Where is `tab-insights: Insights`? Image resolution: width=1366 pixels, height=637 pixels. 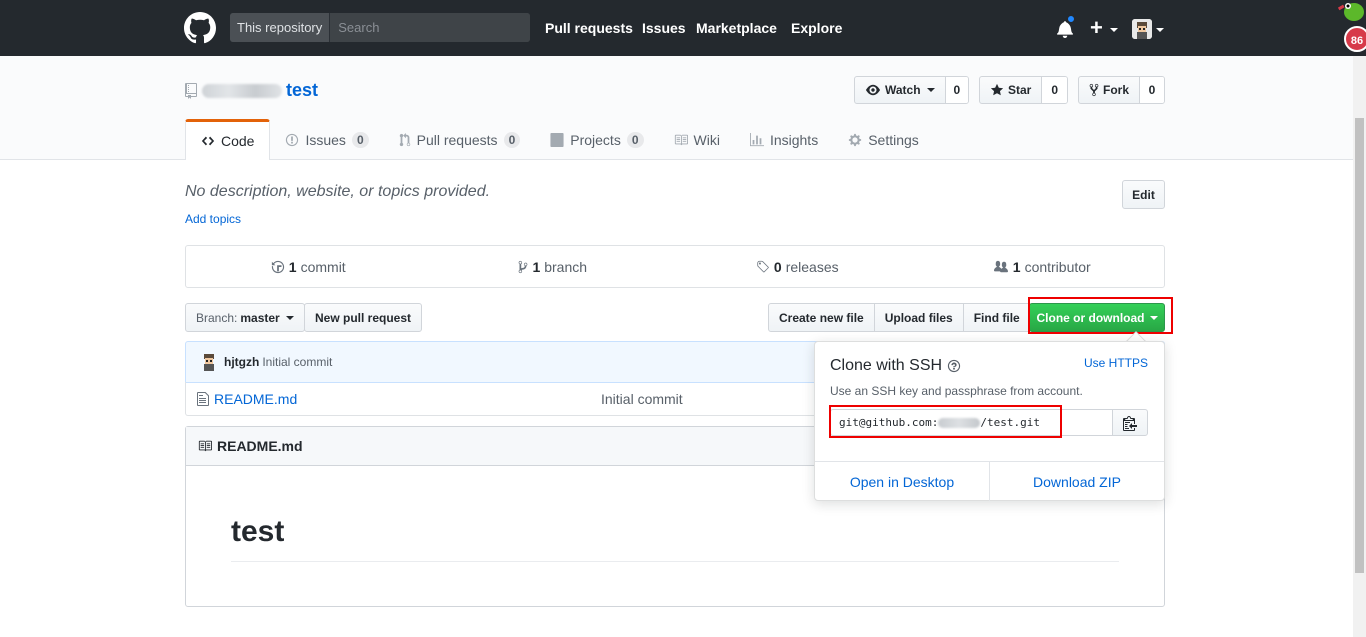 tab-insights: Insights is located at coordinates (784, 139).